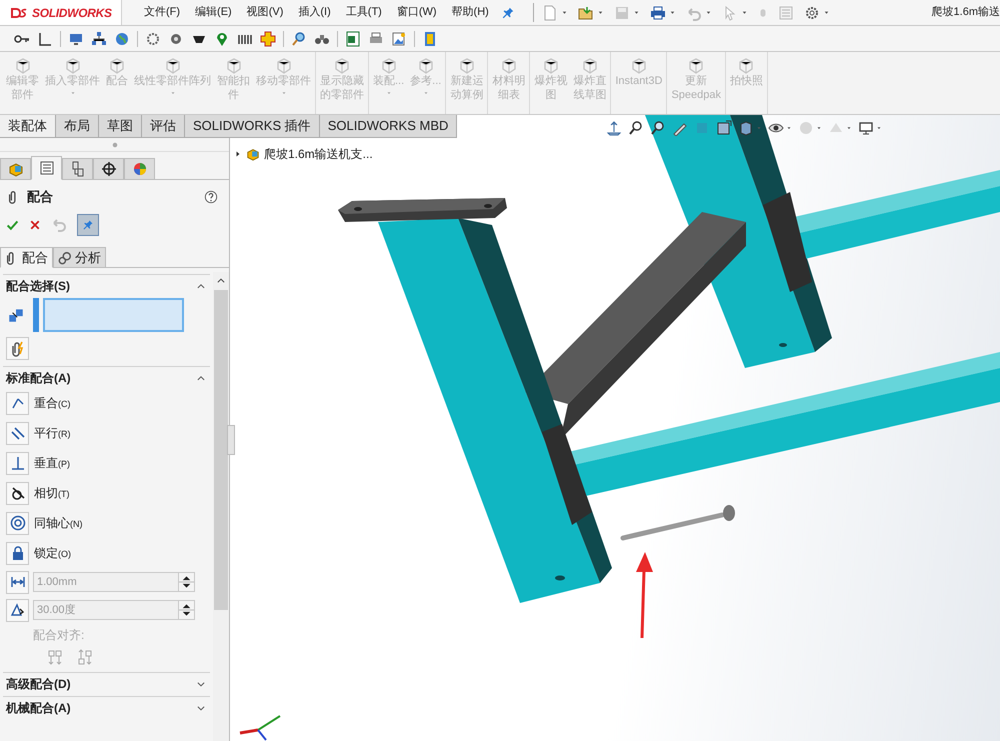 This screenshot has height=741, width=1000. I want to click on network-icon, so click(99, 38).